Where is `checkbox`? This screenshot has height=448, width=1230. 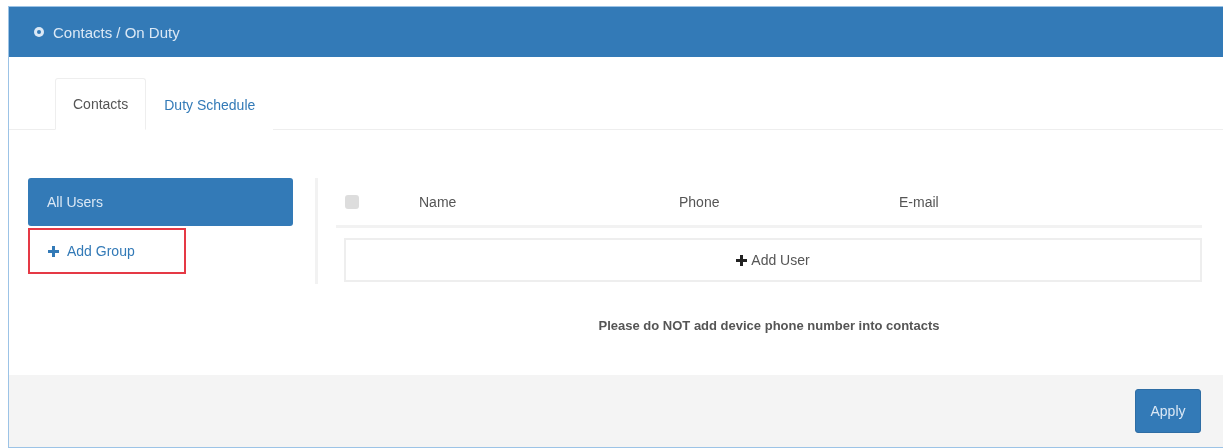 checkbox is located at coordinates (352, 201).